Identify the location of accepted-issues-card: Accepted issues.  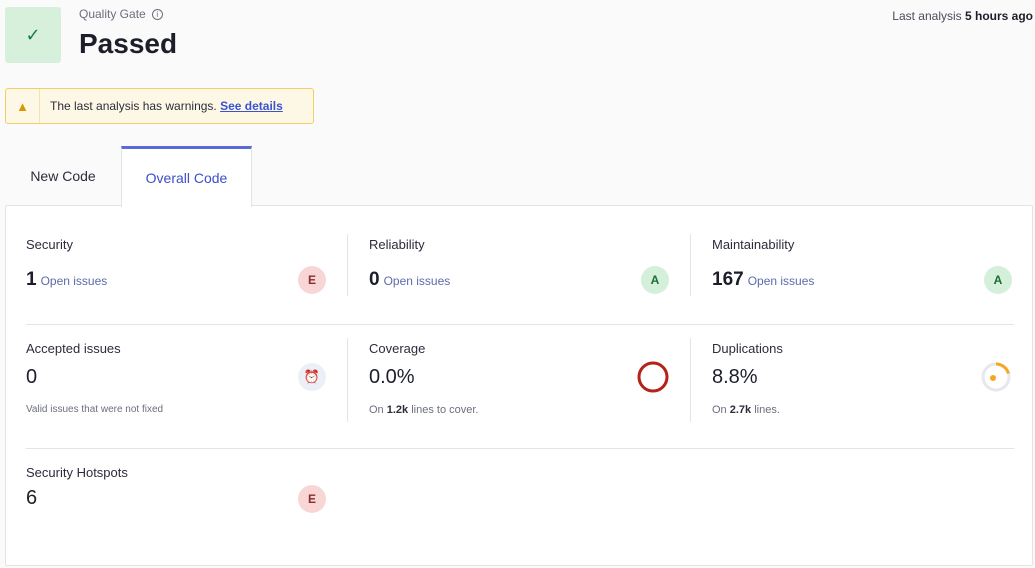
(73, 348).